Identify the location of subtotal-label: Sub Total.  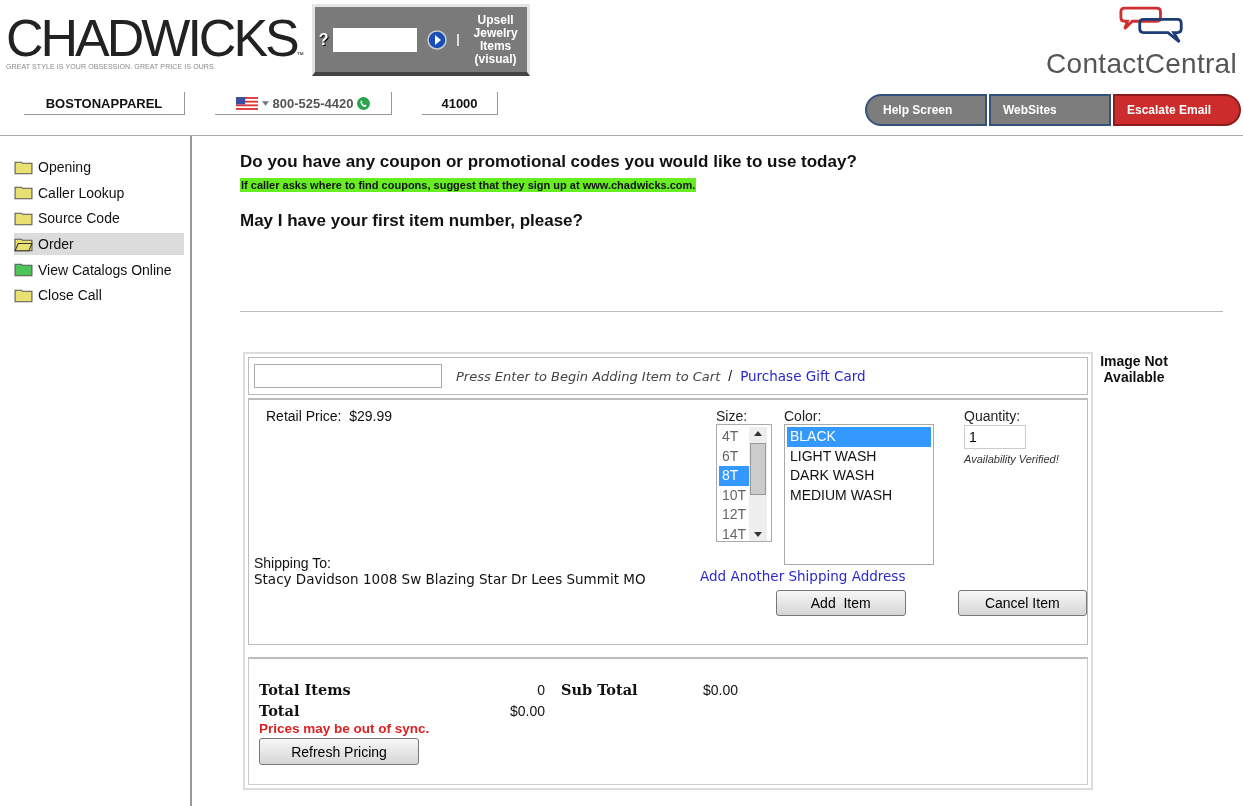
(599, 689).